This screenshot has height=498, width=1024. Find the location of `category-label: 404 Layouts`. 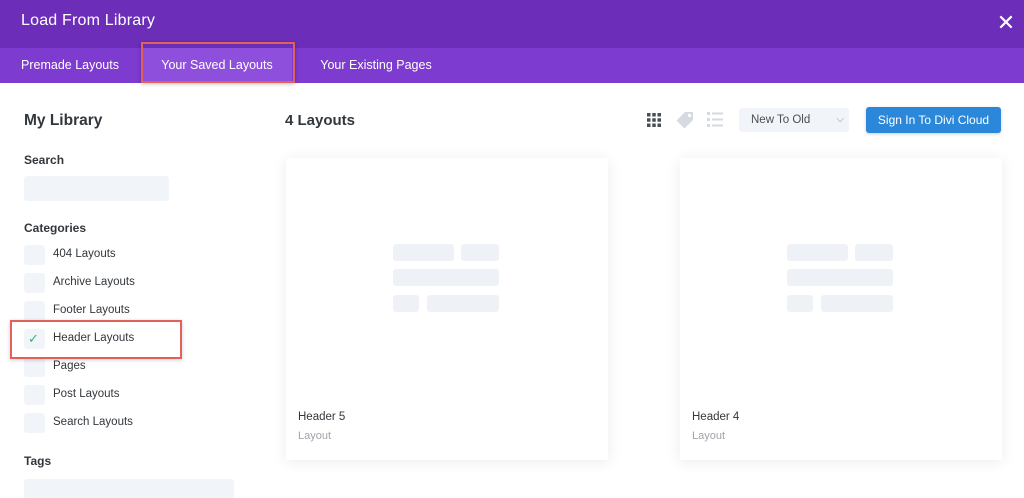

category-label: 404 Layouts is located at coordinates (84, 254).